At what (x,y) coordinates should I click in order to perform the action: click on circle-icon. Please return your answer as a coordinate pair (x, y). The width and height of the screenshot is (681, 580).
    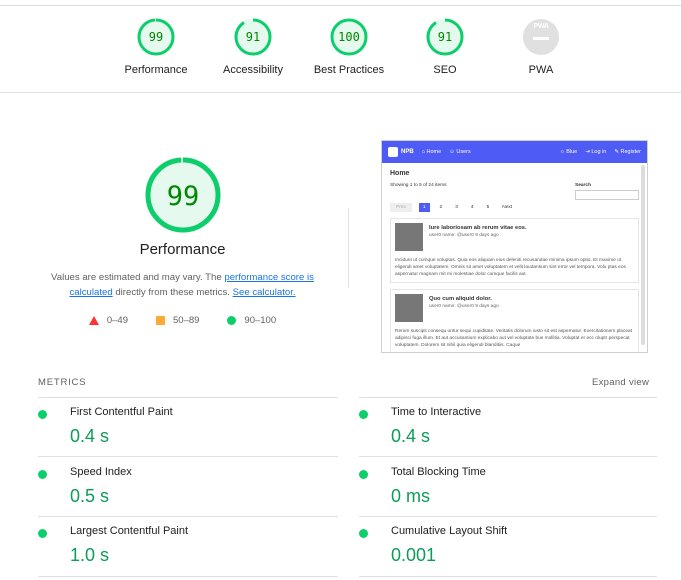
    Looking at the image, I should click on (232, 320).